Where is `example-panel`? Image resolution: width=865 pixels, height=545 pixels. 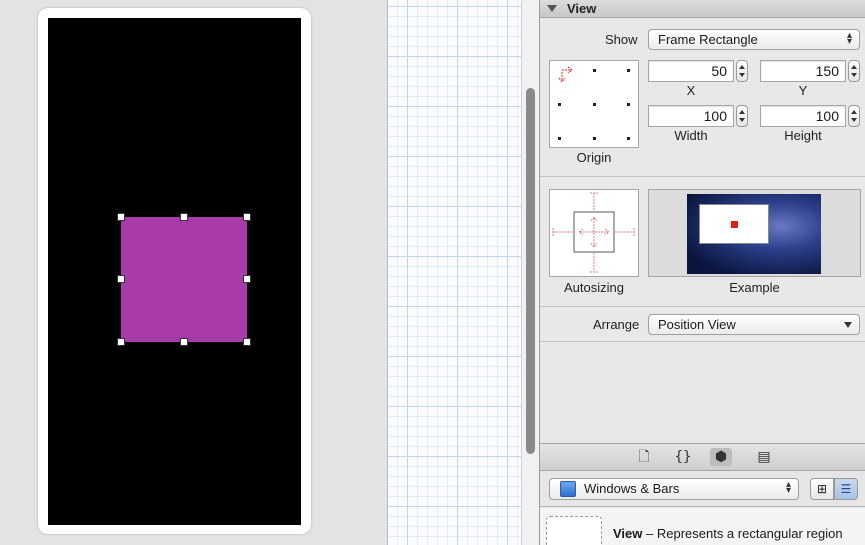
example-panel is located at coordinates (754, 233).